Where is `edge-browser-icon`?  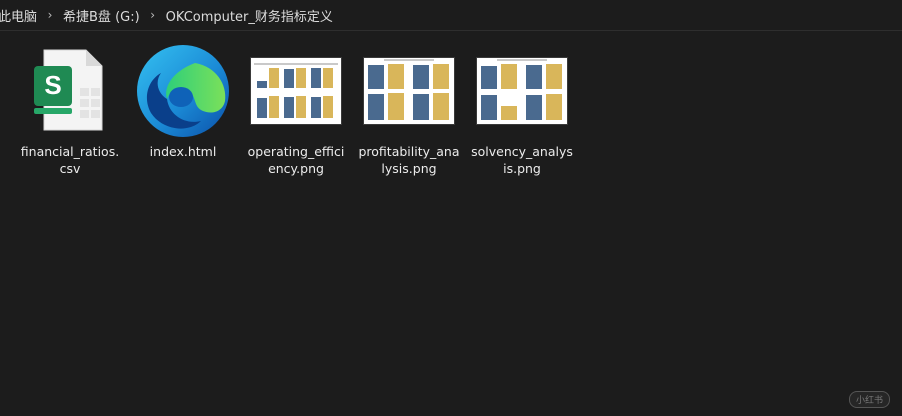
edge-browser-icon is located at coordinates (183, 91).